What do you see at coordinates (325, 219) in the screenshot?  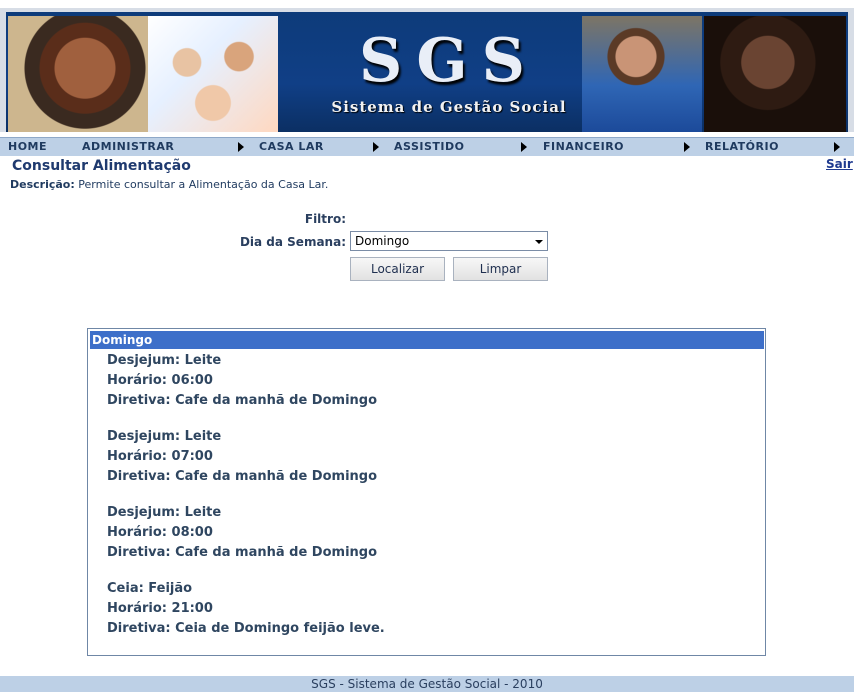 I see `filter-heading: Filtro:` at bounding box center [325, 219].